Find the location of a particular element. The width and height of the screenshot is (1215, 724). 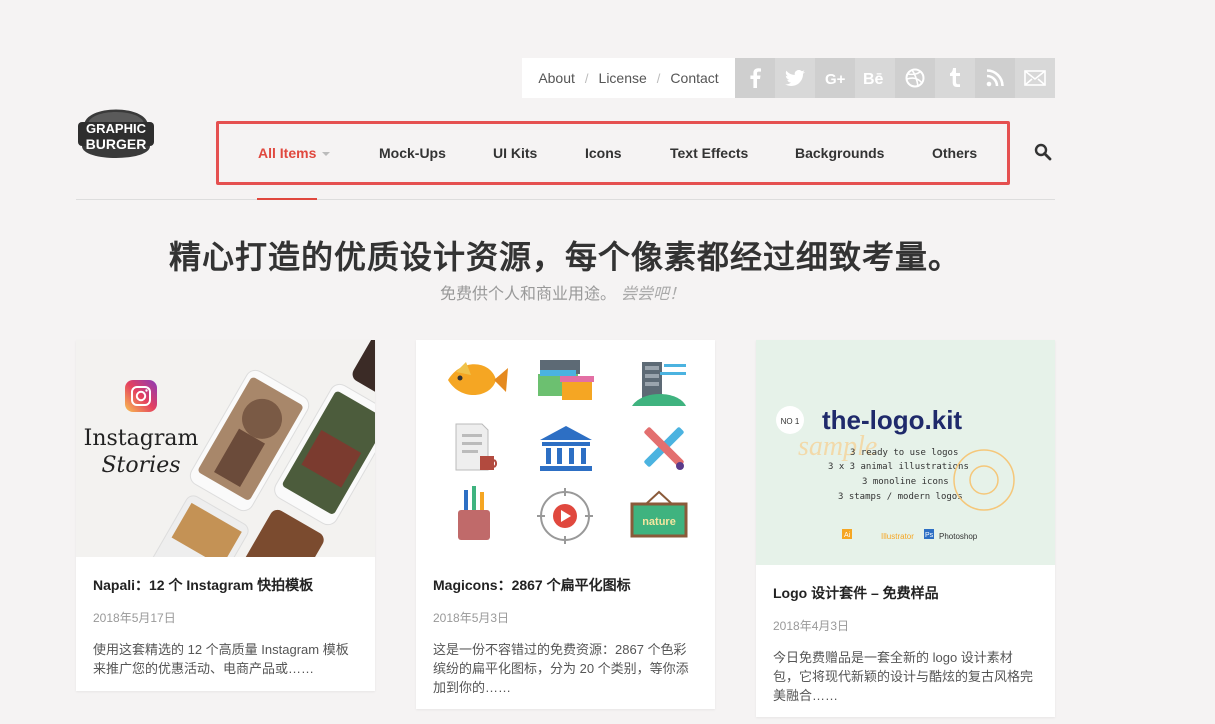

nav-backgrounds: Backgrounds is located at coordinates (839, 153).